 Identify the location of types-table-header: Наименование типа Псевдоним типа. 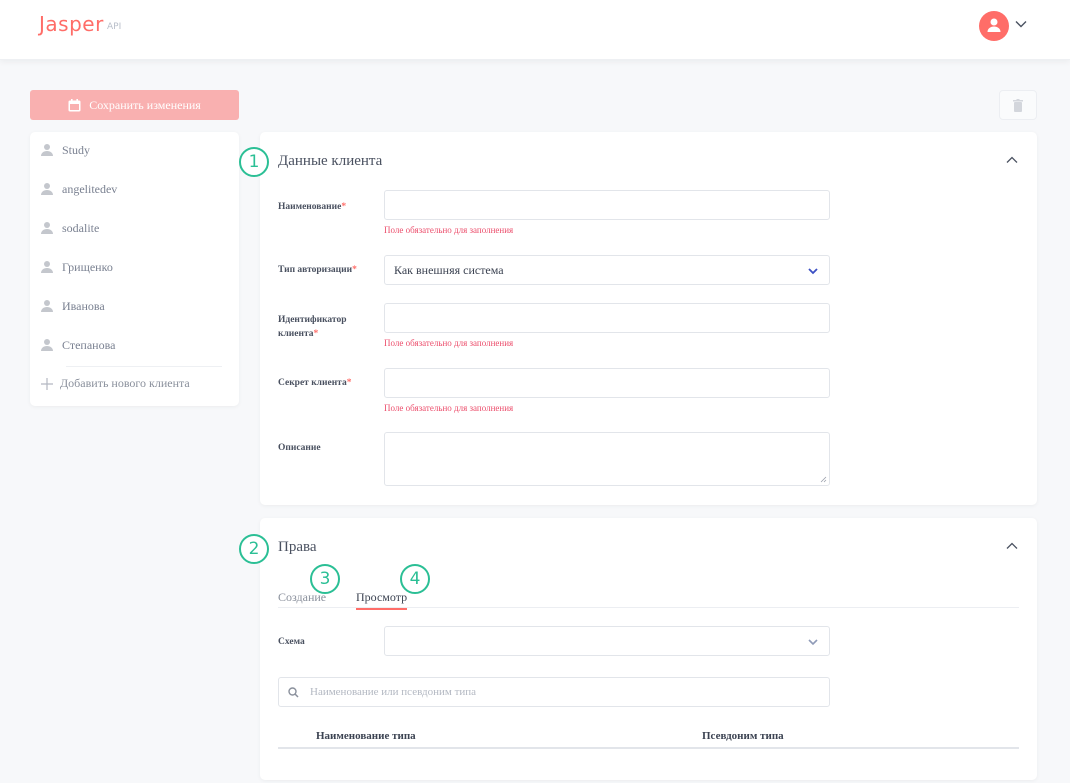
(648, 736).